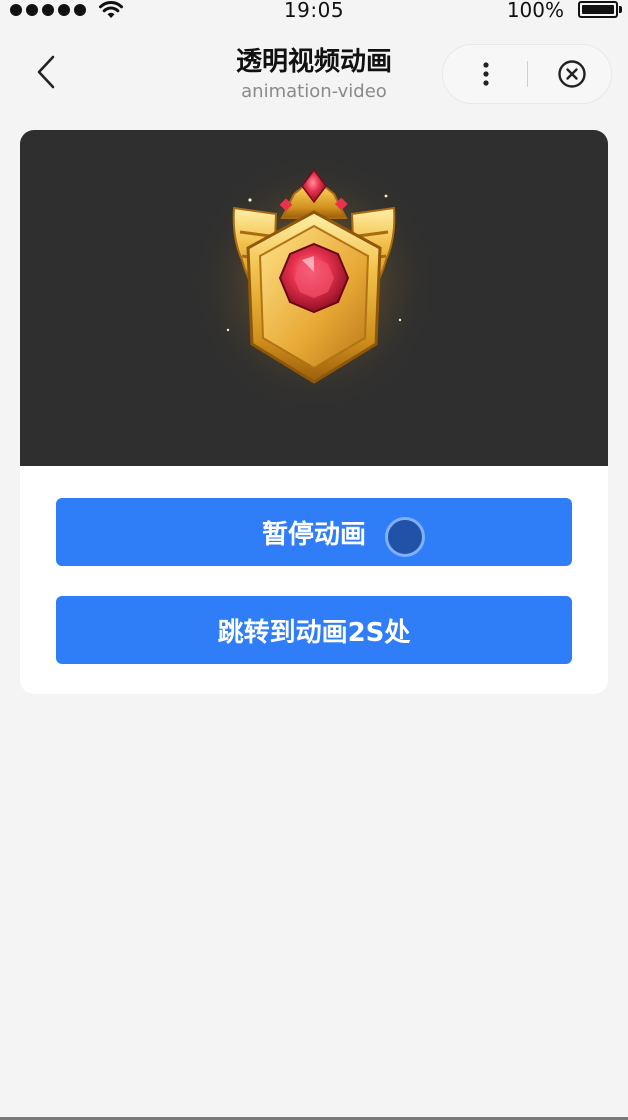 The height and width of the screenshot is (1120, 628). I want to click on mini-program-capsule, so click(527, 74).